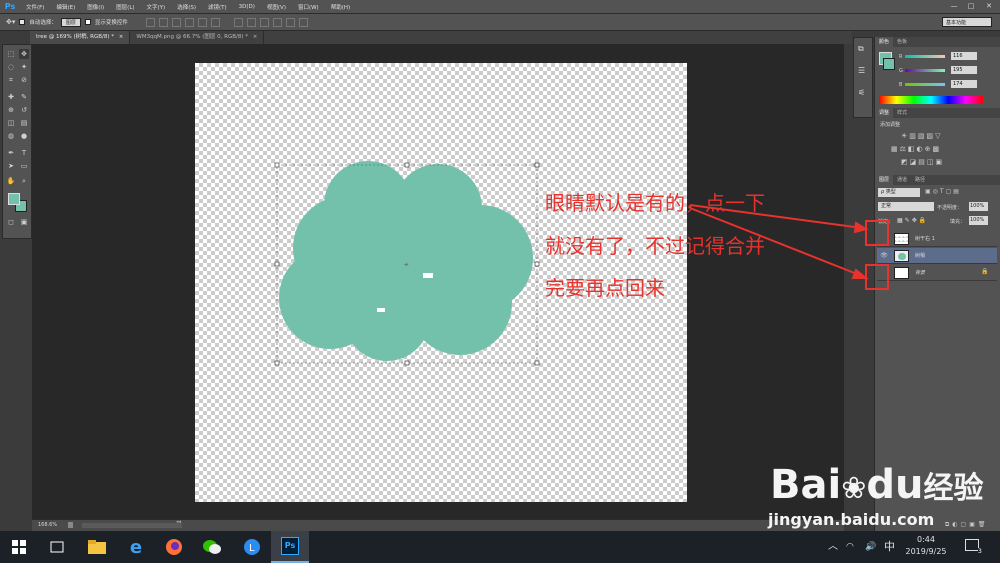 The height and width of the screenshot is (563, 1000). What do you see at coordinates (851, 519) in the screenshot?
I see `watermark-url: jingyan.baidu.com` at bounding box center [851, 519].